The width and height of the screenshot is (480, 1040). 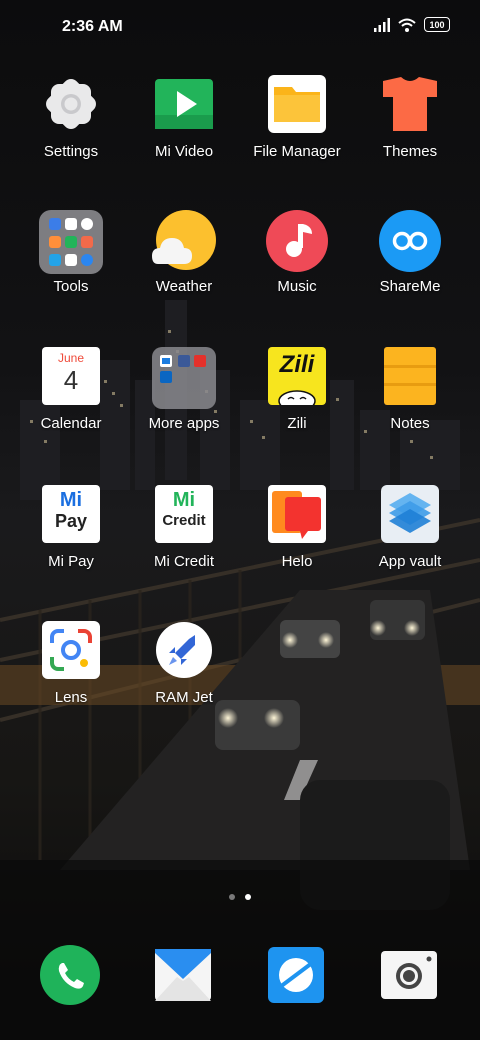 I want to click on calendar-icon: June 4, so click(x=71, y=376).